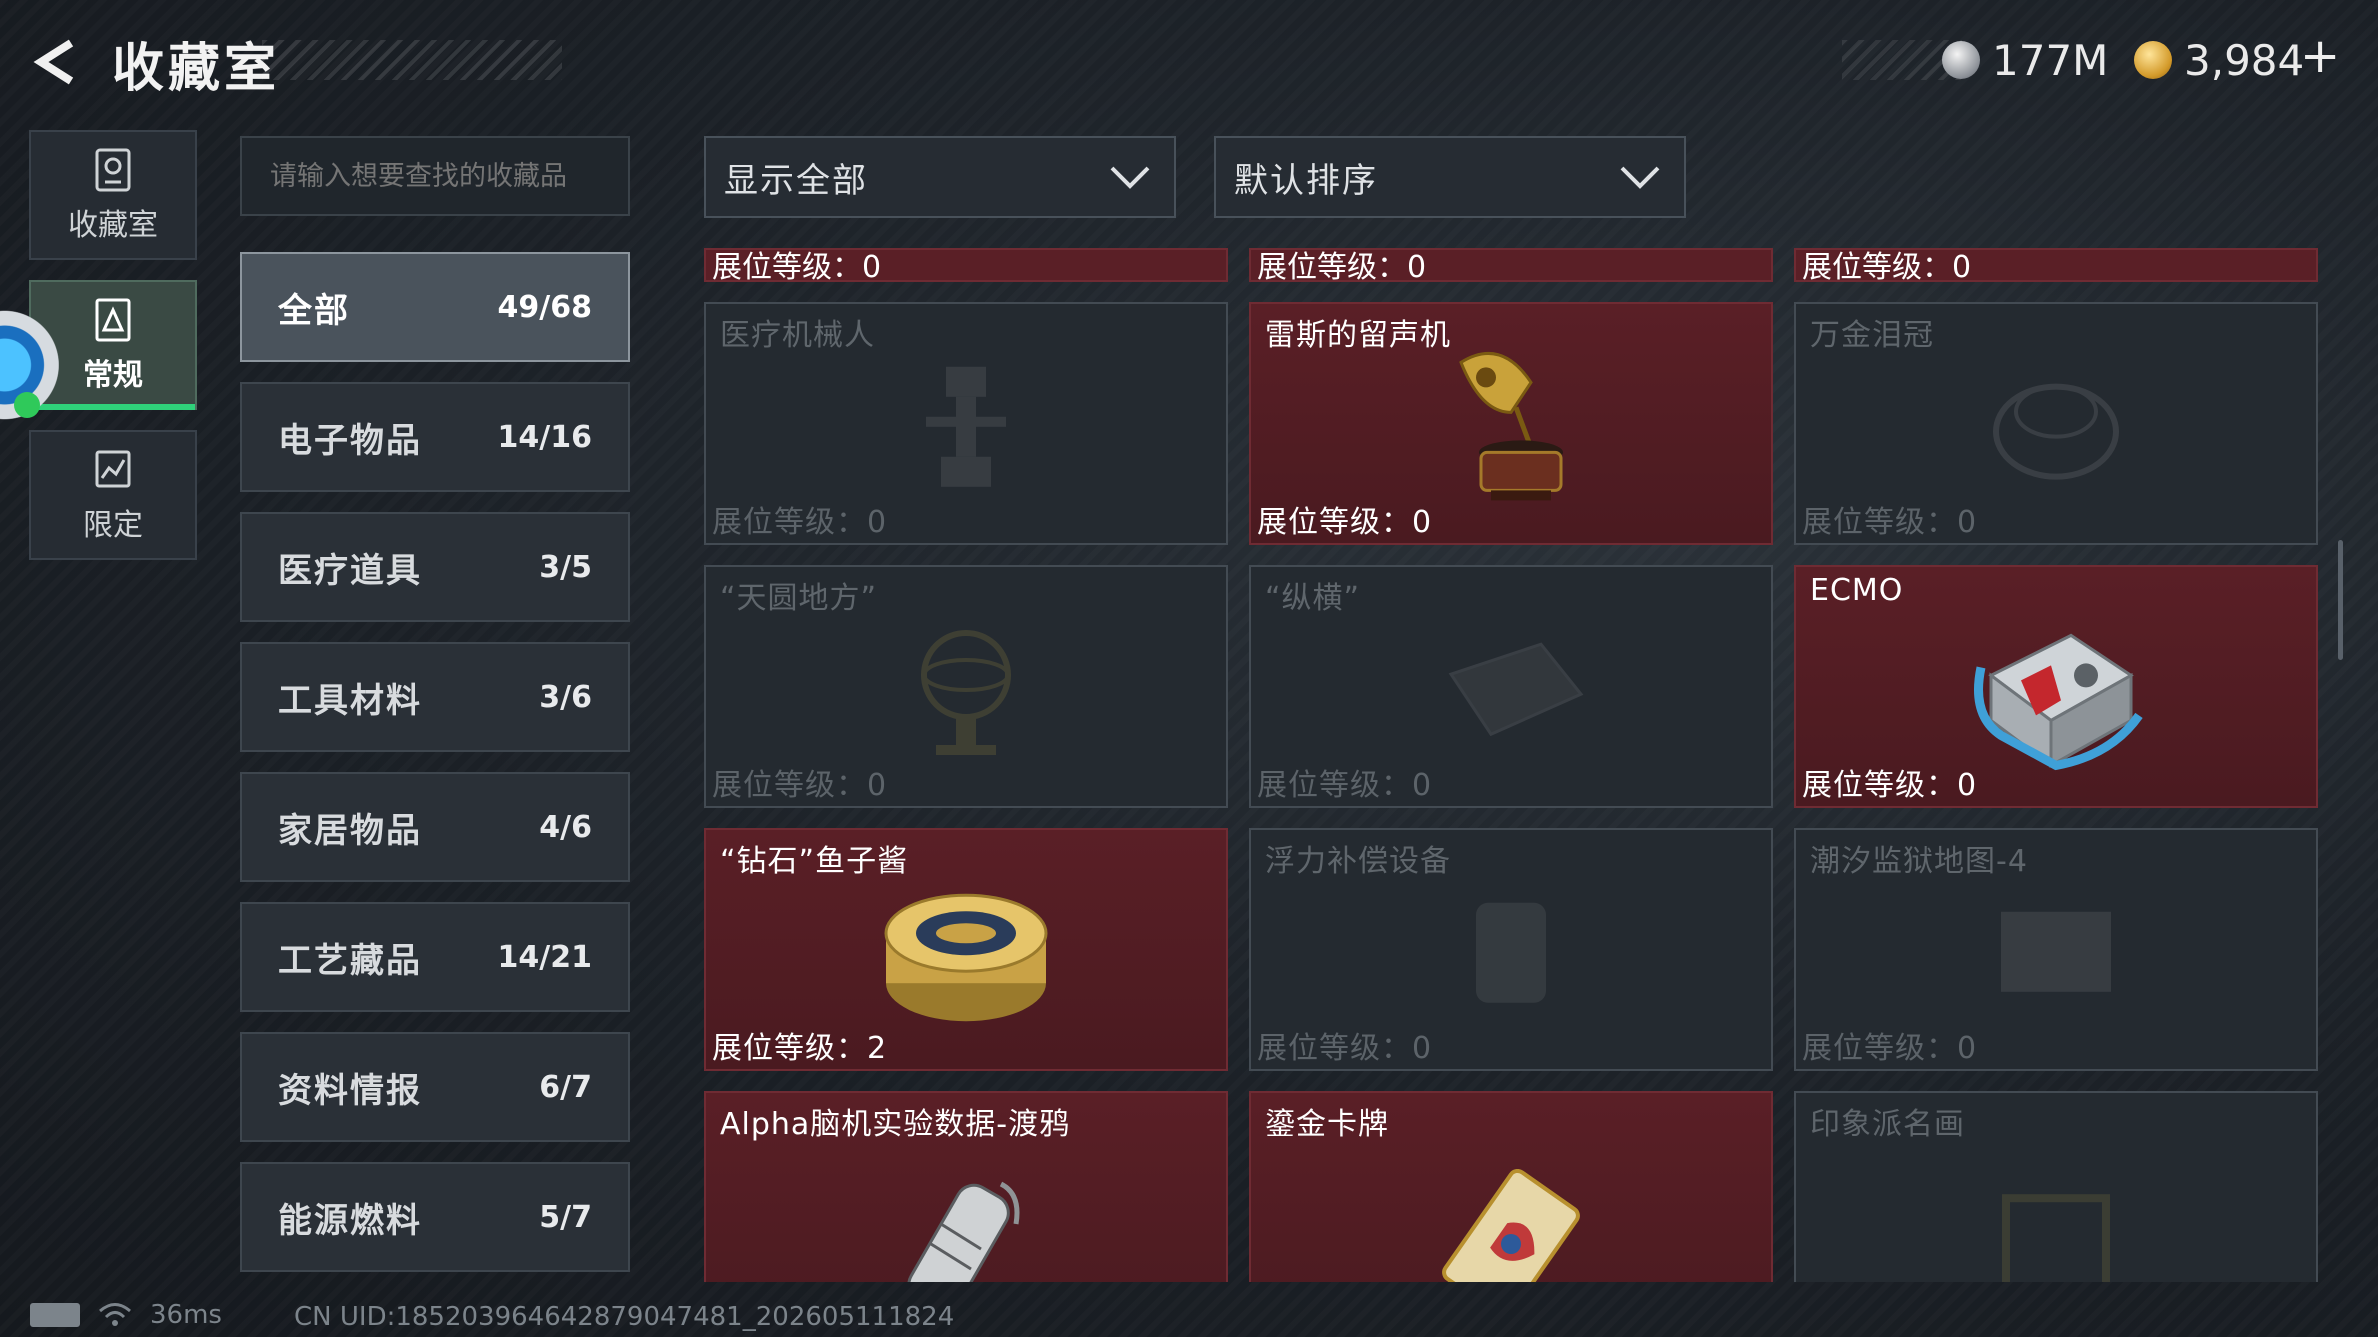 Image resolution: width=2378 pixels, height=1337 pixels. I want to click on collection-card: “天圆地方” 展位等级：0, so click(966, 686).